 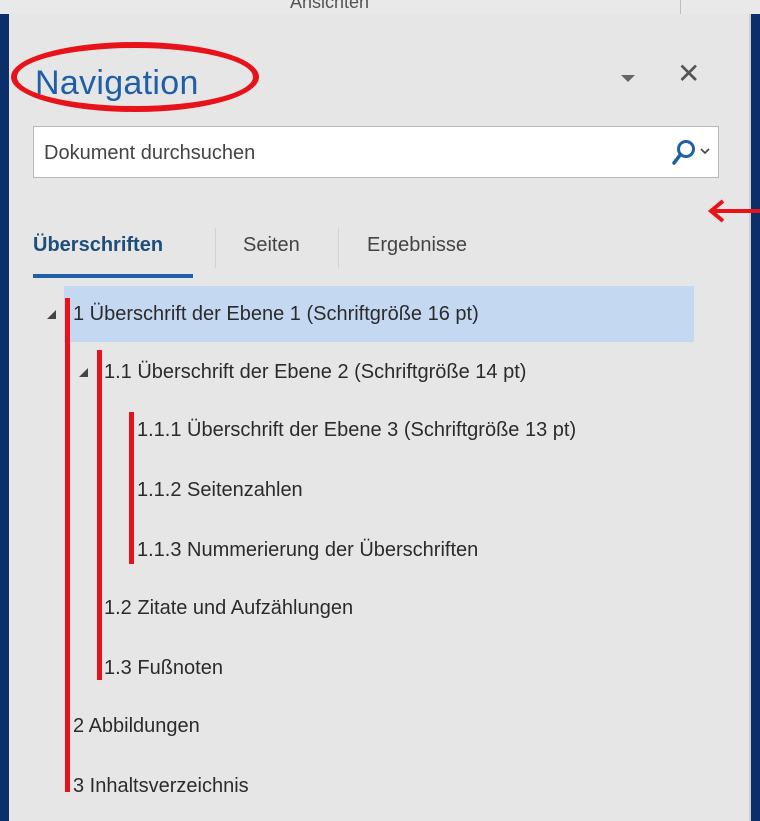 What do you see at coordinates (113, 276) in the screenshot?
I see `active-tab-indicator` at bounding box center [113, 276].